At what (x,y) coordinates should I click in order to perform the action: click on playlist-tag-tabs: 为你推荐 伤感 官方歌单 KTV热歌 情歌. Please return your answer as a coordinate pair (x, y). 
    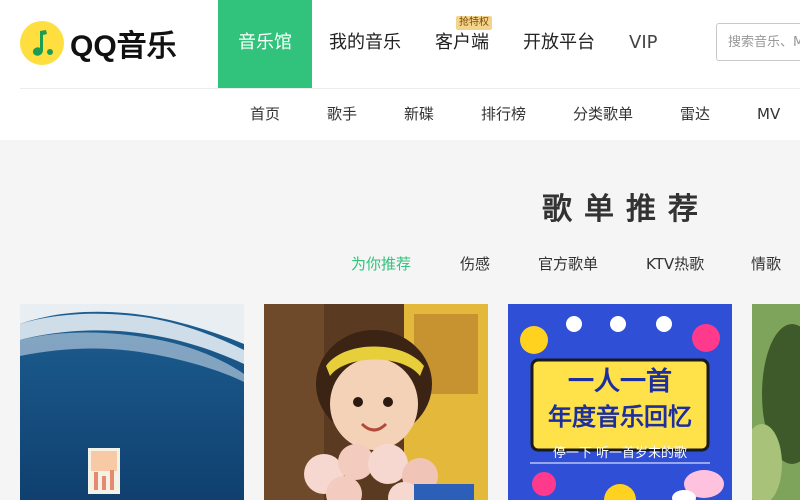
    Looking at the image, I should click on (400, 264).